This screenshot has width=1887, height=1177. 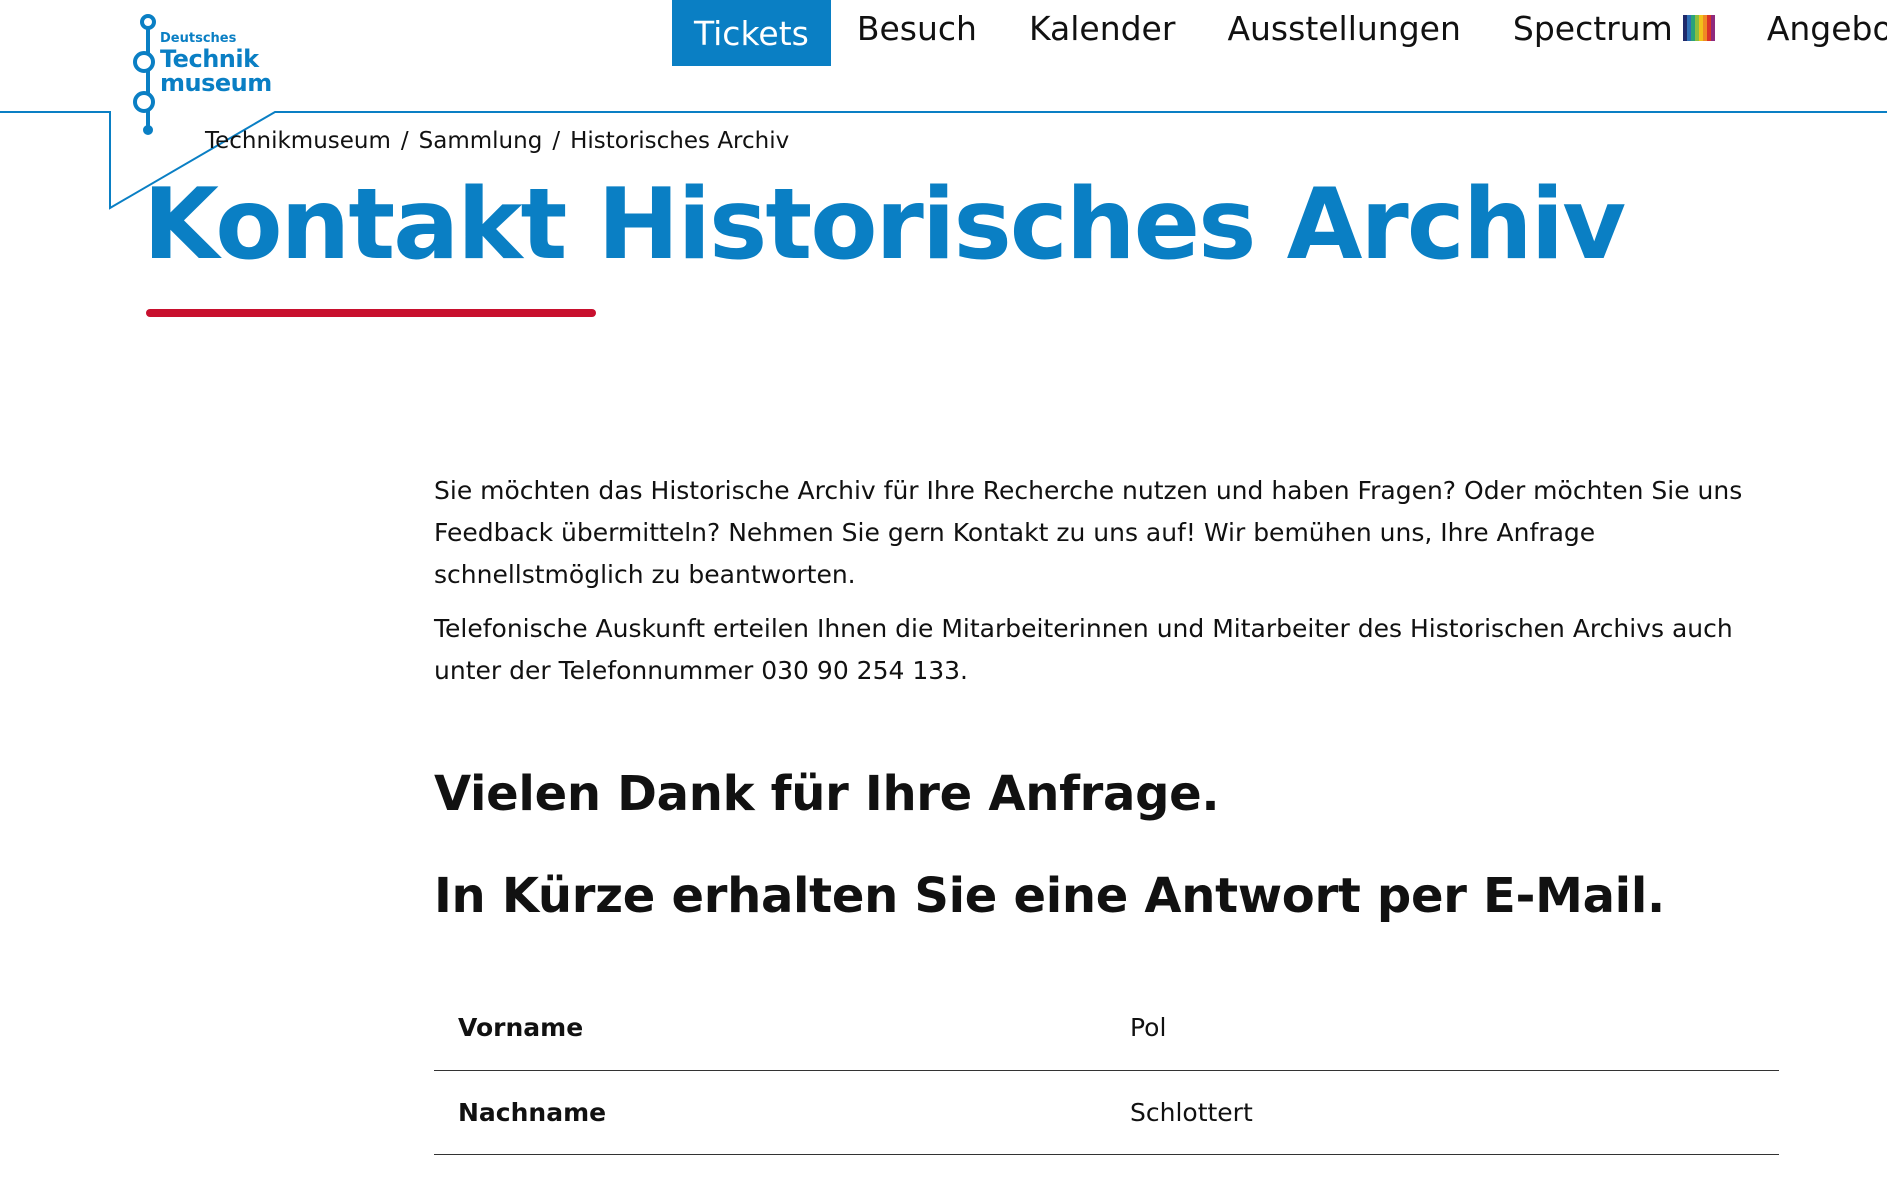 What do you see at coordinates (827, 794) in the screenshot?
I see `confirmation-heading-1: Vielen Dank für Ihre Anfrage.` at bounding box center [827, 794].